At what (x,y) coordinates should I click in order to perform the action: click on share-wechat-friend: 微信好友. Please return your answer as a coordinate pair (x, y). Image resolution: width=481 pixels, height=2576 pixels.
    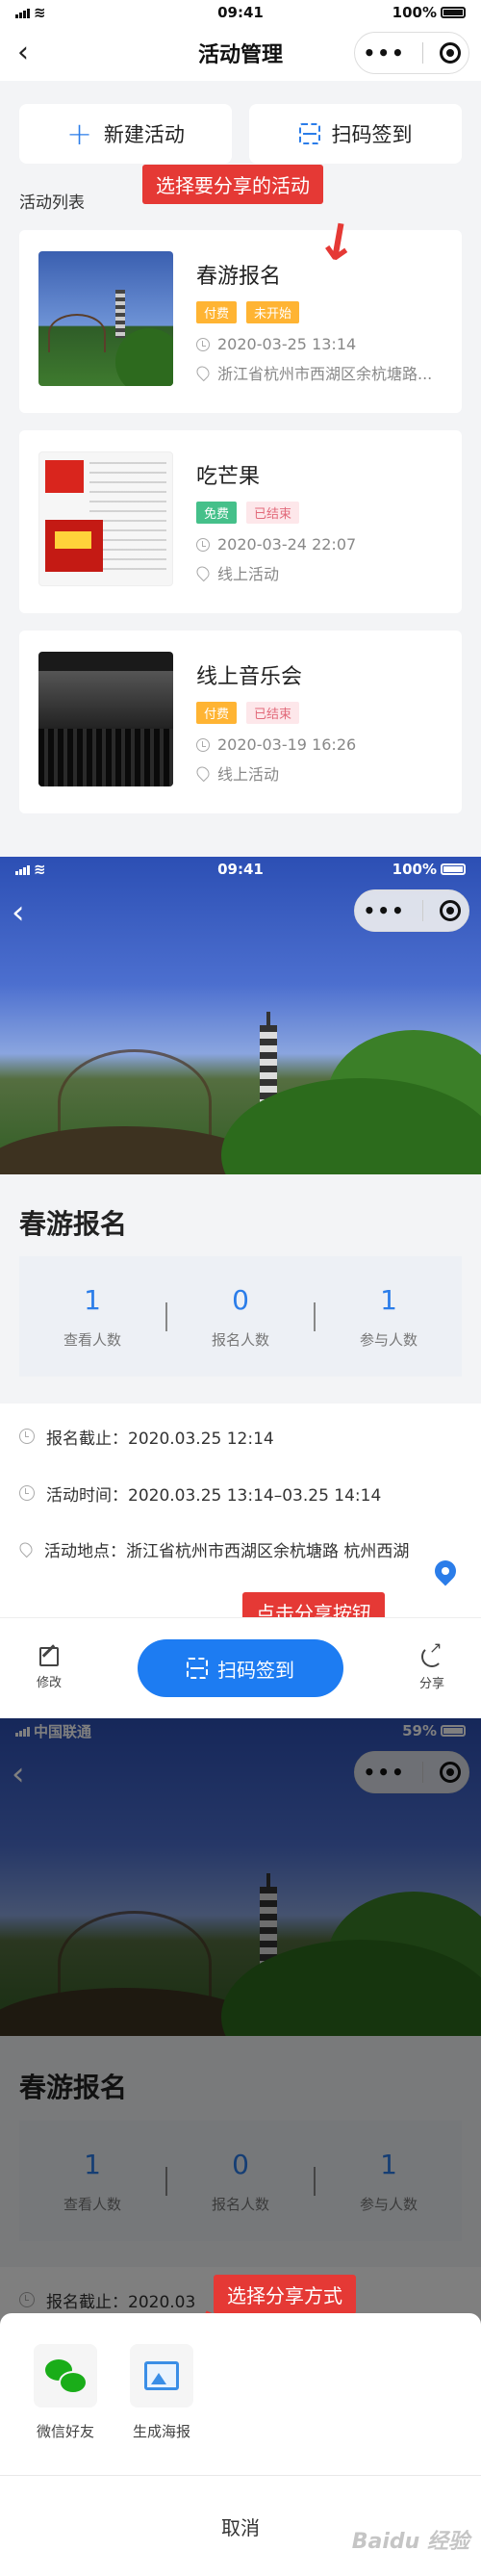
    Looking at the image, I should click on (65, 2410).